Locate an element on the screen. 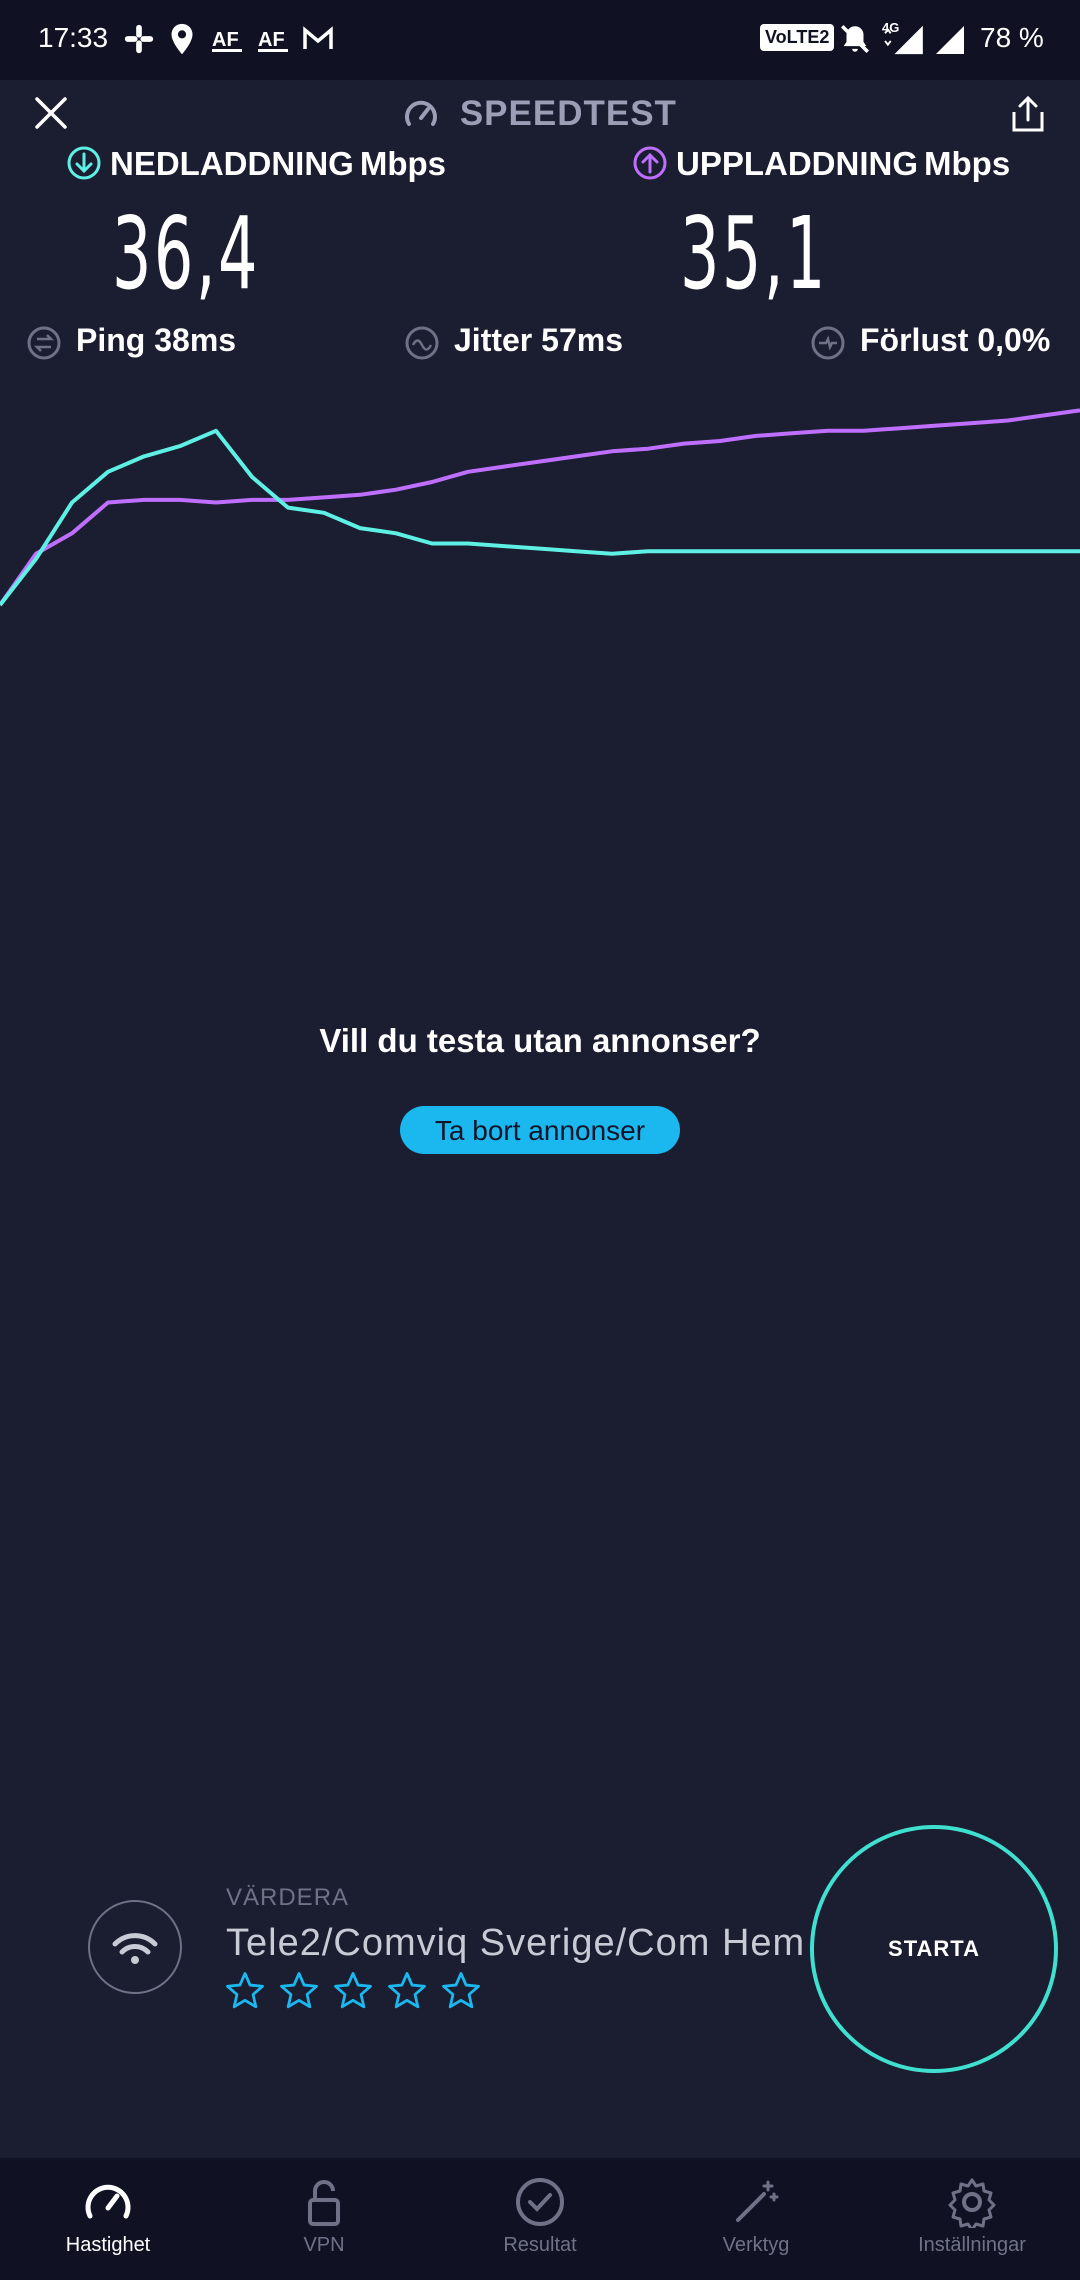 This screenshot has height=2280, width=1080. status-bar: 17:33 AF AF VoLTE2 4G 78 % is located at coordinates (540, 40).